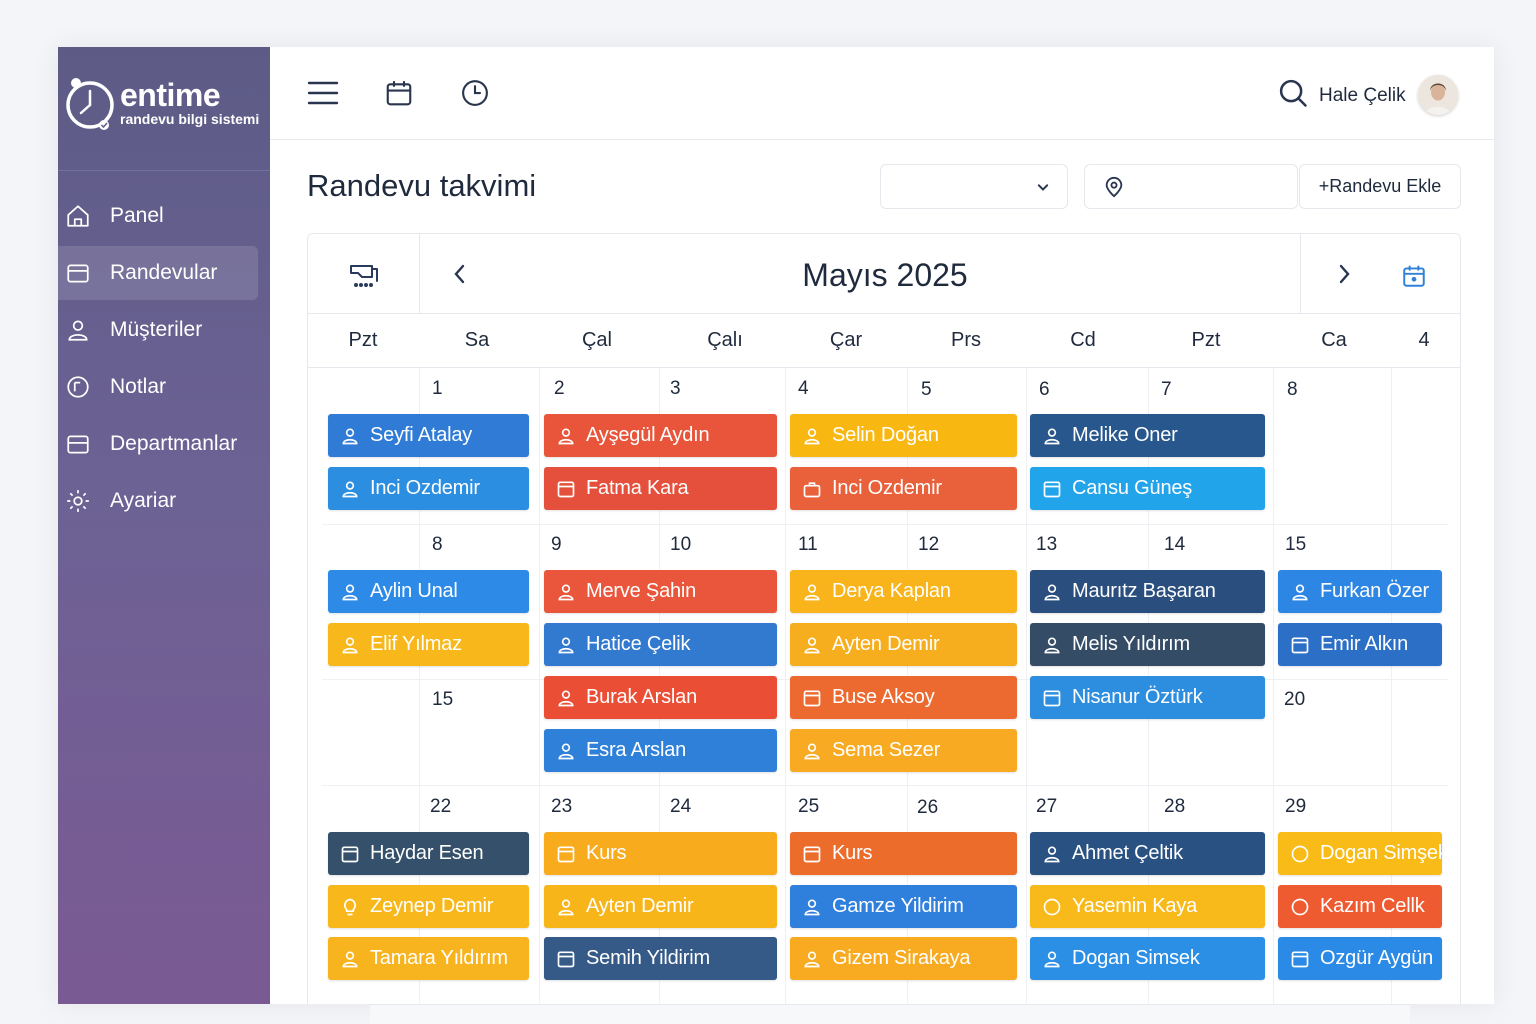 The image size is (1536, 1024). What do you see at coordinates (1380, 186) in the screenshot?
I see `add-appointment-button: +Randevu Ekle` at bounding box center [1380, 186].